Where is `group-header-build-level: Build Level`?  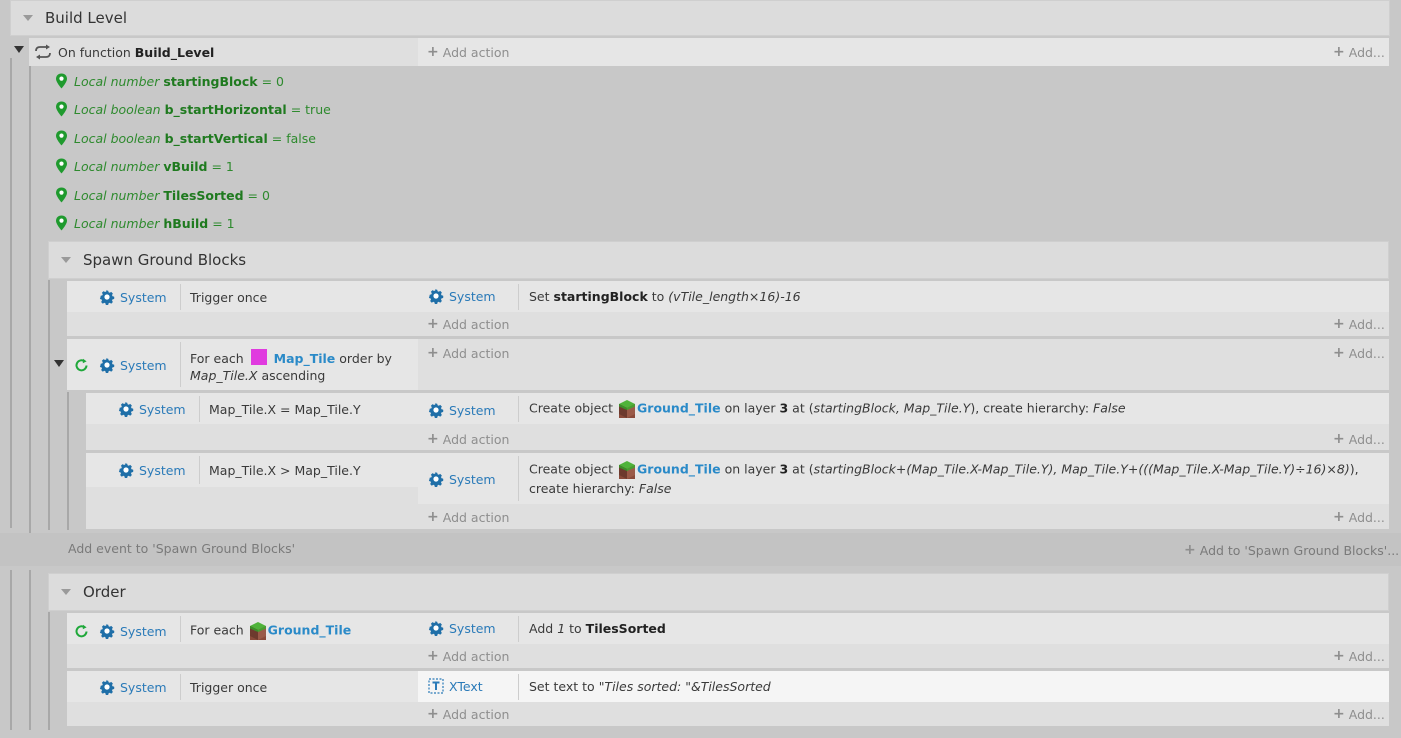 group-header-build-level: Build Level is located at coordinates (700, 18).